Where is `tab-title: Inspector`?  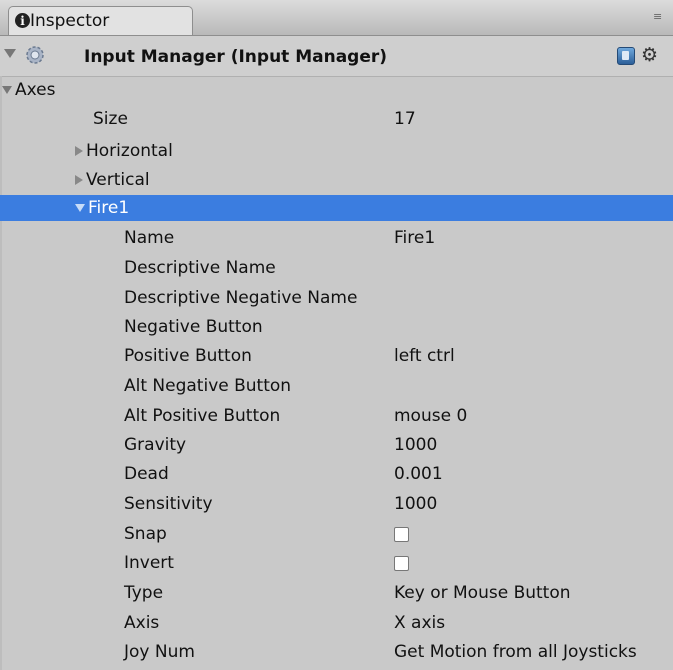 tab-title: Inspector is located at coordinates (70, 21).